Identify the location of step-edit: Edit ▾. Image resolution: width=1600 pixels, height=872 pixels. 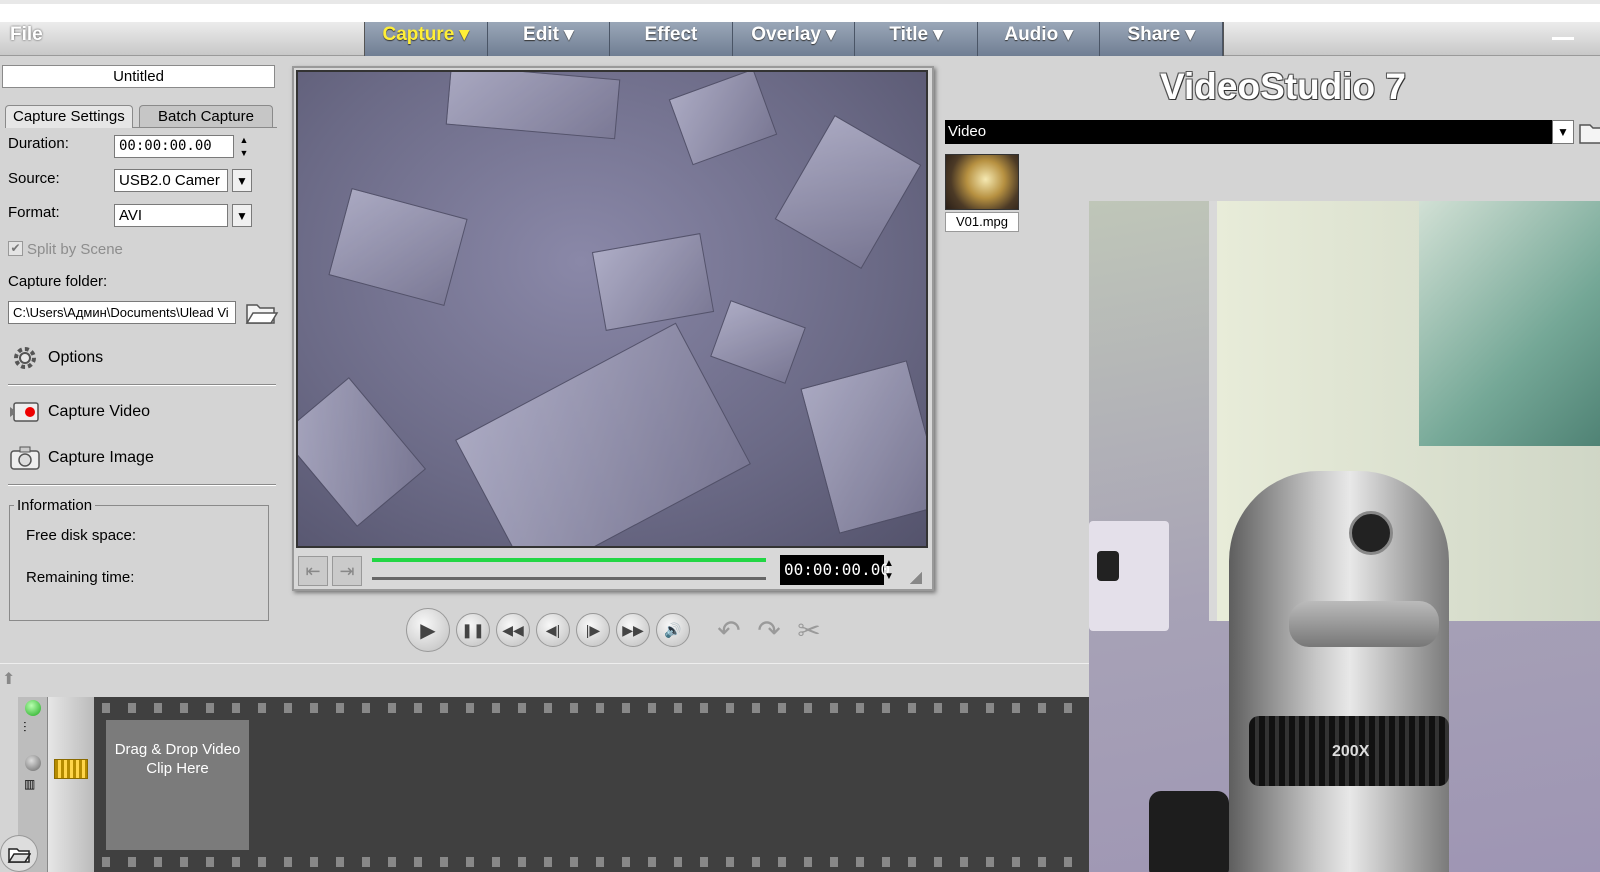
(549, 39).